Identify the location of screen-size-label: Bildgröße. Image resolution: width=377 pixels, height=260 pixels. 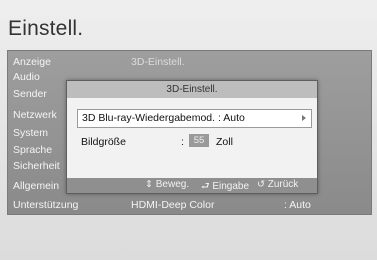
(103, 142).